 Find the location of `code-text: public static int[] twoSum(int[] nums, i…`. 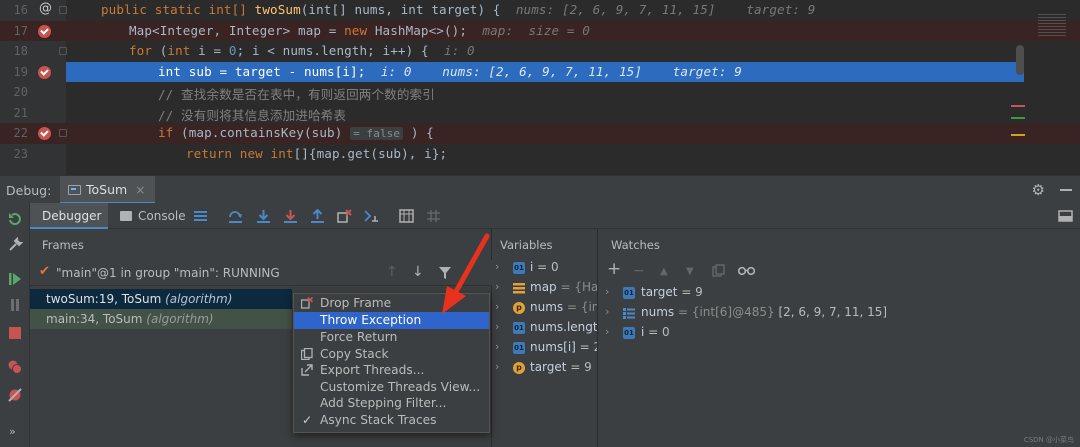

code-text: public static int[] twoSum(int[] nums, i… is located at coordinates (458, 9).